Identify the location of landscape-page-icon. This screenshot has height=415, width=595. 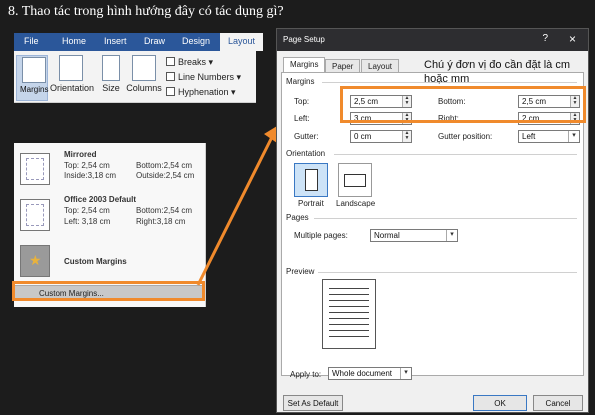
(355, 180).